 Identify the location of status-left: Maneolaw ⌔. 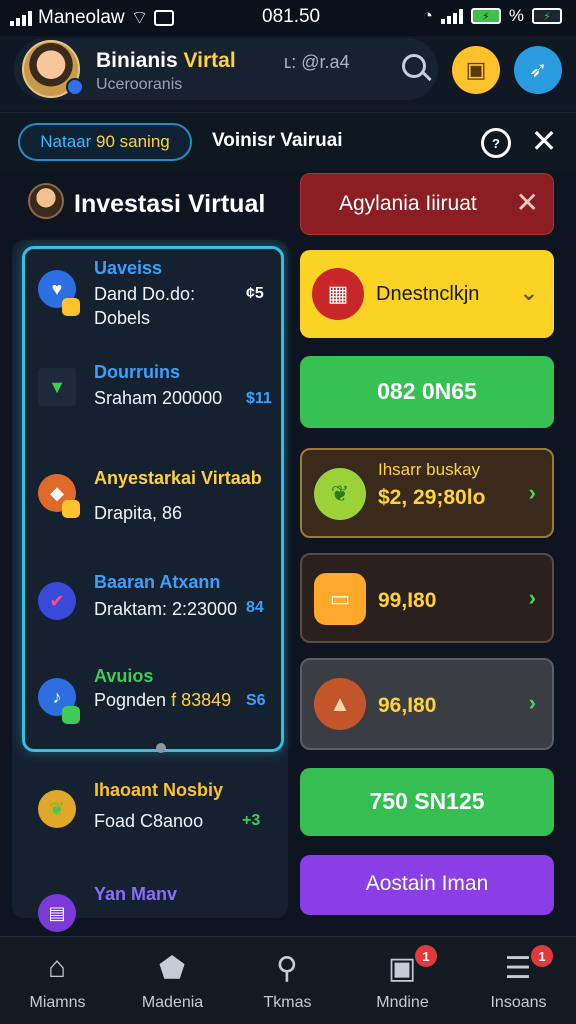
(92, 18).